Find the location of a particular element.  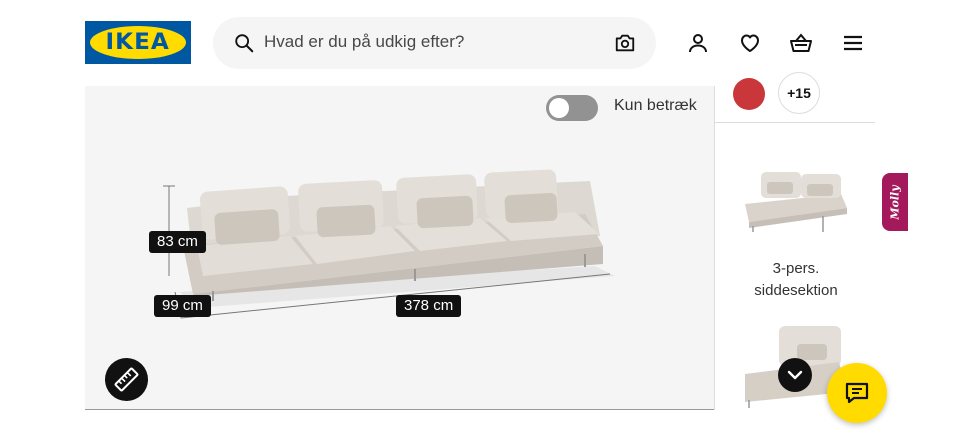

chevron-down-icon is located at coordinates (795, 375).